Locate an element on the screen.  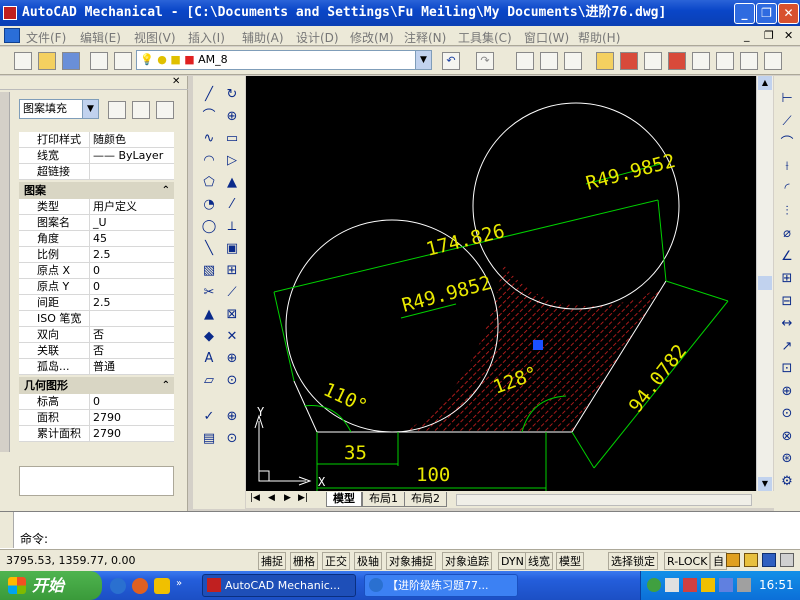
cloud-icon: ◯ is located at coordinates (209, 227).